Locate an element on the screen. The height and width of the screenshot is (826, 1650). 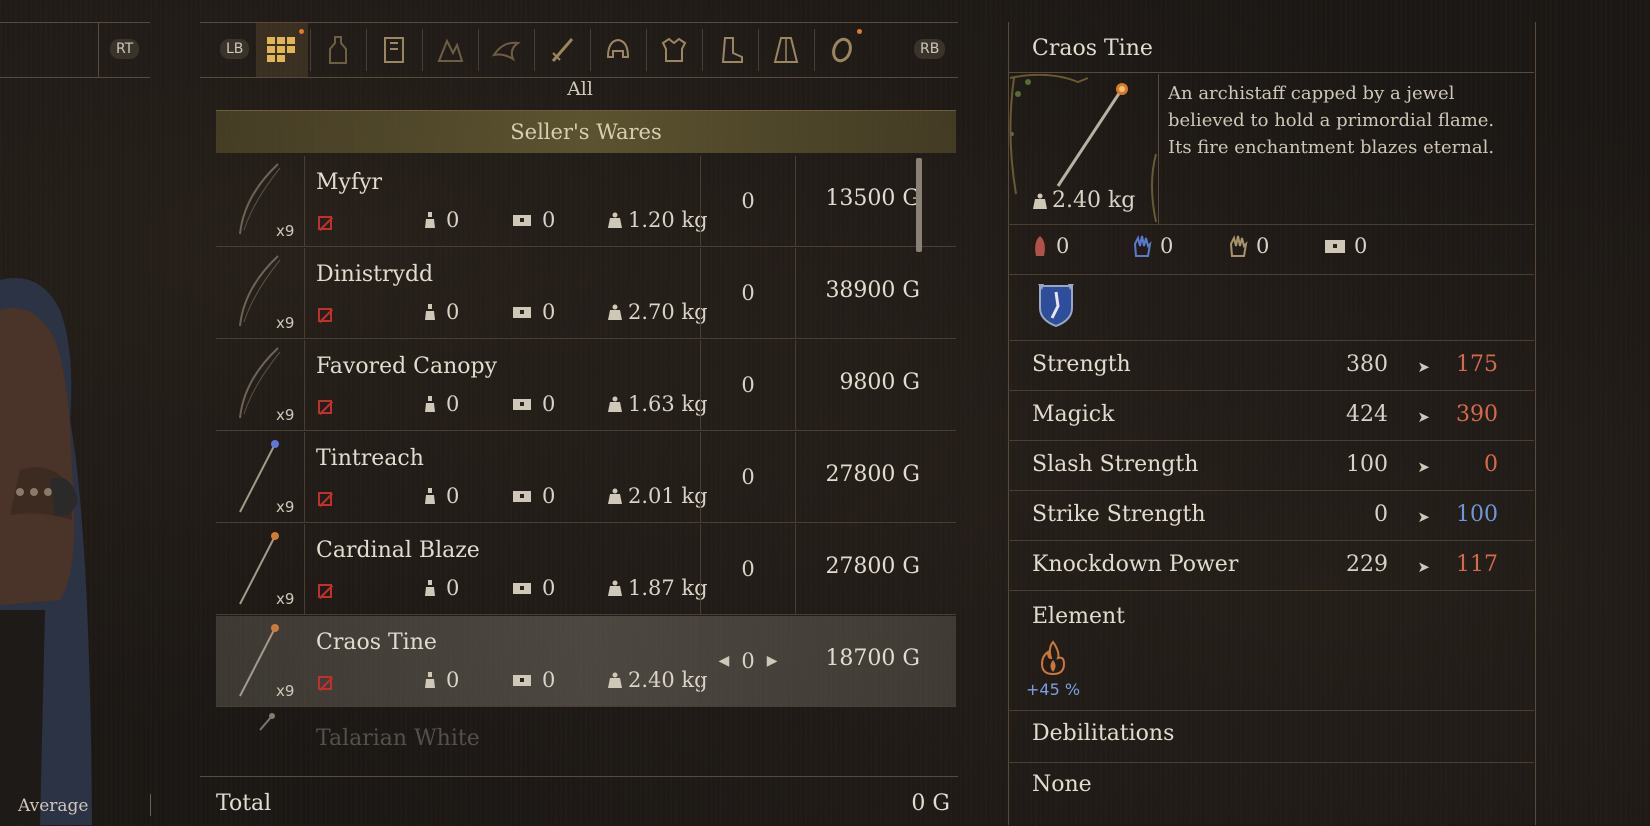
armor-icon is located at coordinates (674, 49).